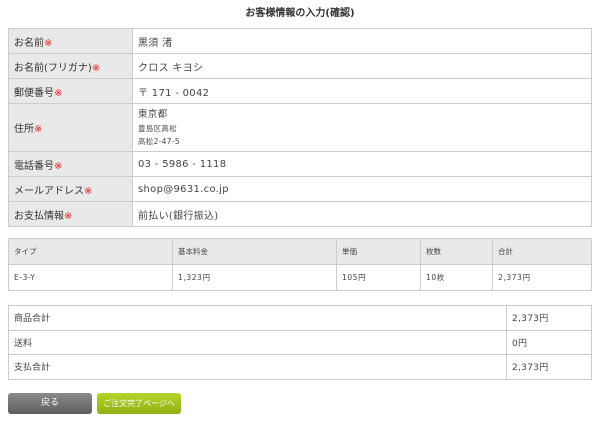 The width and height of the screenshot is (600, 428). I want to click on furigana-label: お名前(フリガナ)※, so click(70, 66).